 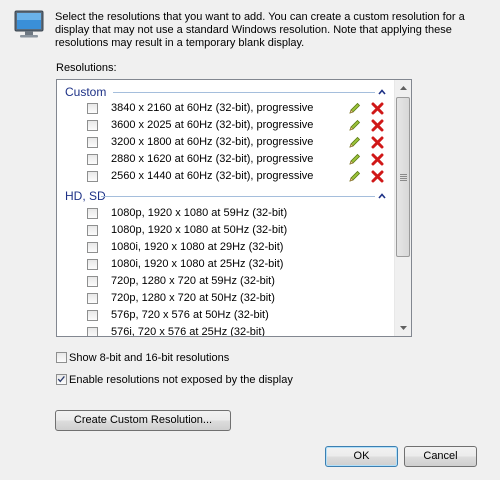 What do you see at coordinates (440, 456) in the screenshot?
I see `cancel-button: Cancel` at bounding box center [440, 456].